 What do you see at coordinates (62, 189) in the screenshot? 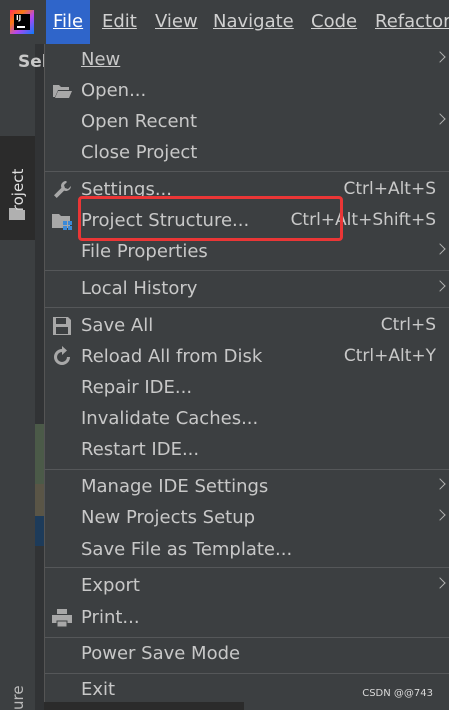
I see `wrench-icon` at bounding box center [62, 189].